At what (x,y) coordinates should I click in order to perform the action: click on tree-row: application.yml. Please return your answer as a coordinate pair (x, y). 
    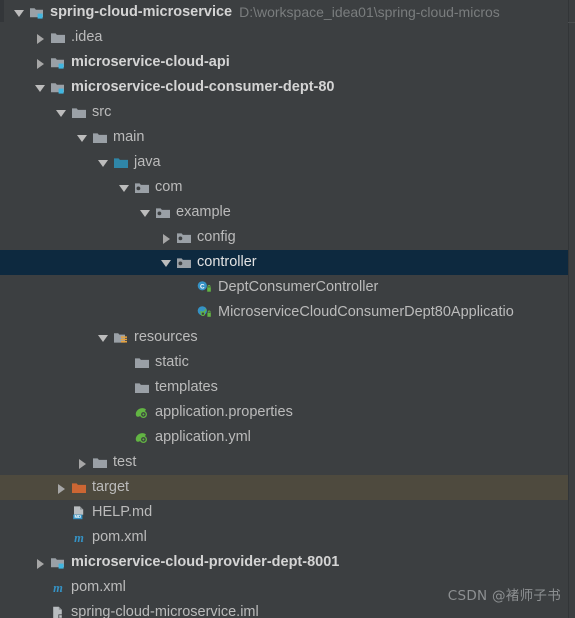
    Looking at the image, I should click on (284, 437).